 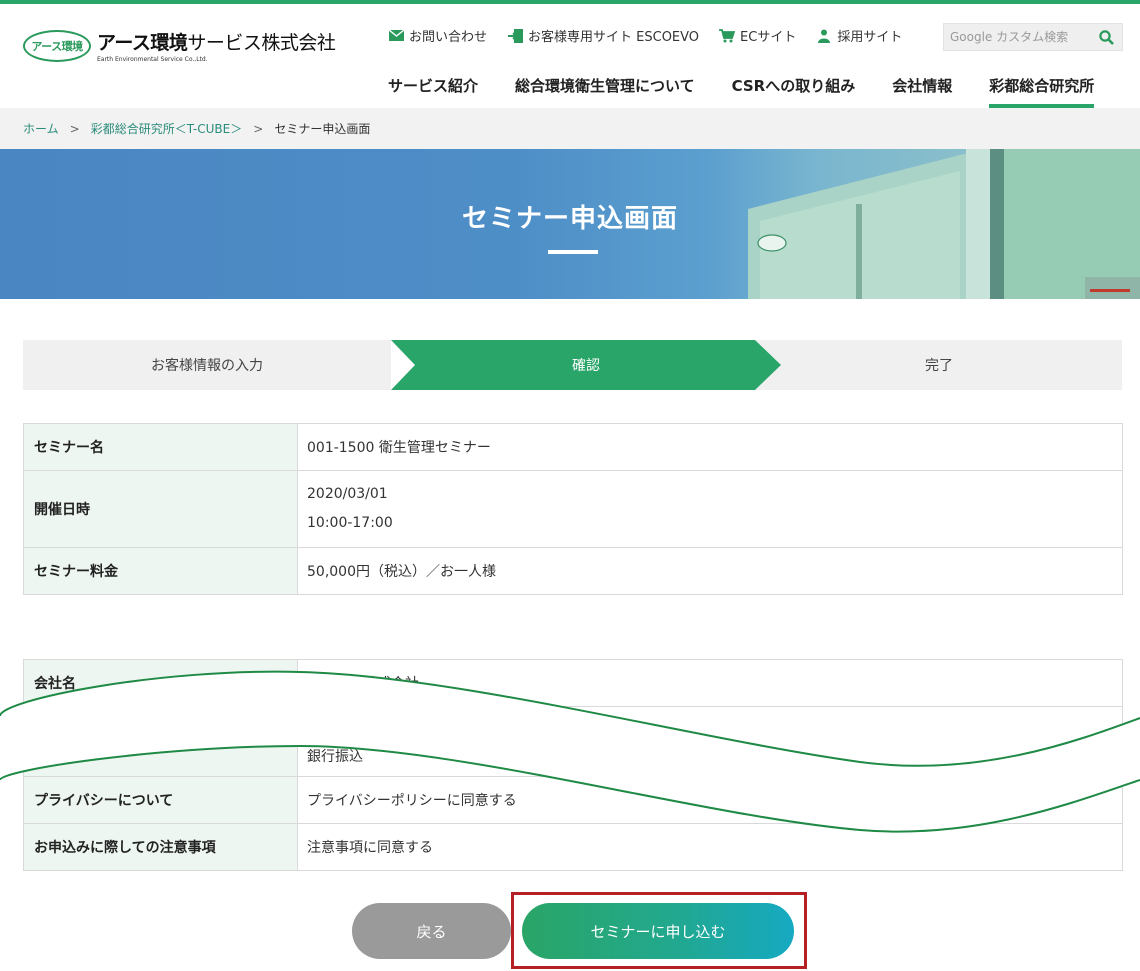 I want to click on search-input, so click(x=1018, y=37).